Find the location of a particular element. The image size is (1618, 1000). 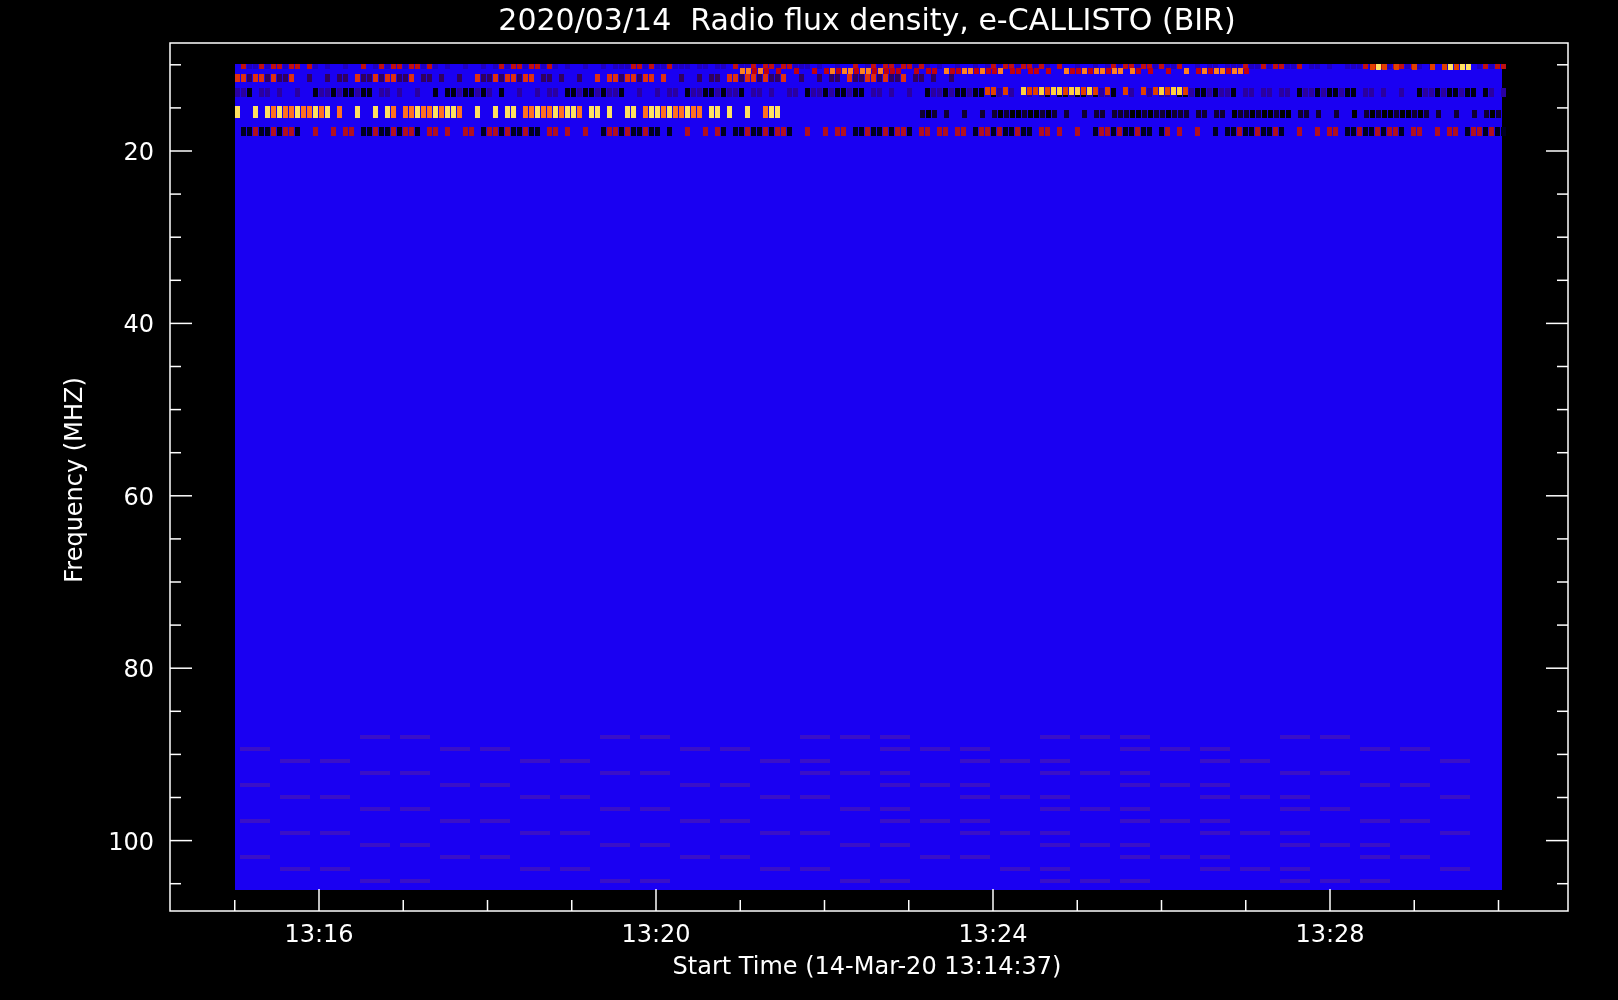

tick-label: 100 is located at coordinates (131, 841).